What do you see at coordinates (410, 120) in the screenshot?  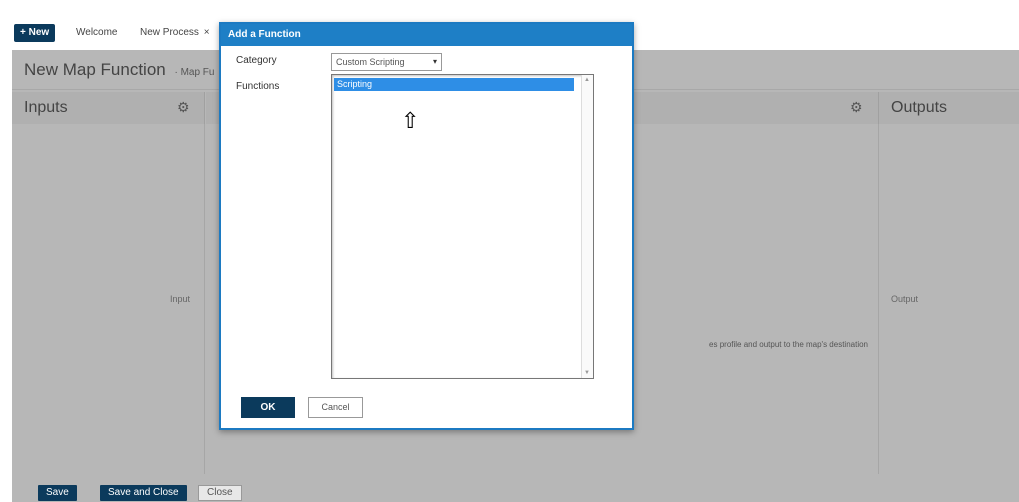 I see `up-arrow-cursor-icon: ⇧` at bounding box center [410, 120].